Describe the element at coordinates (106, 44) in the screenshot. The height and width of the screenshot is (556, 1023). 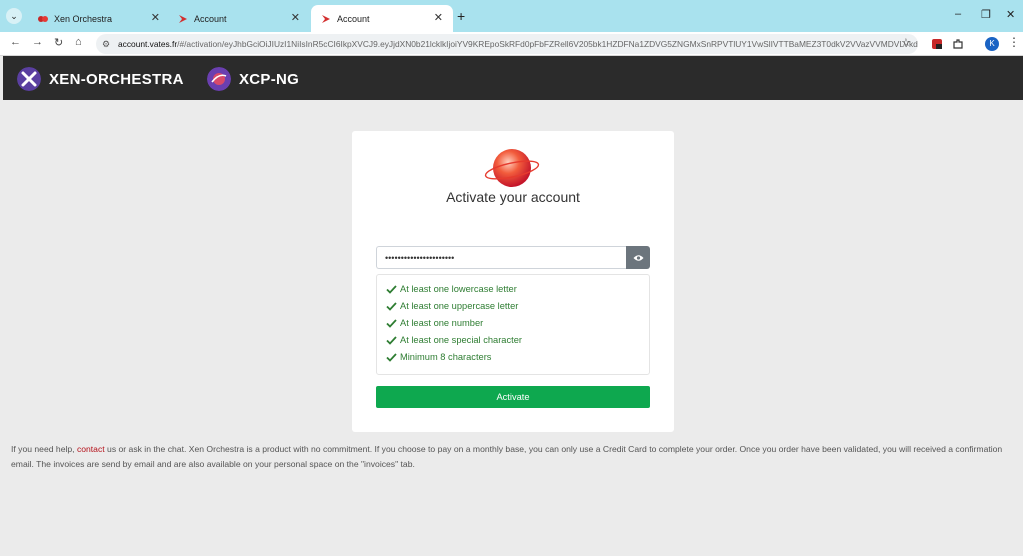
I see `site-info-icon: ⚙` at that location.